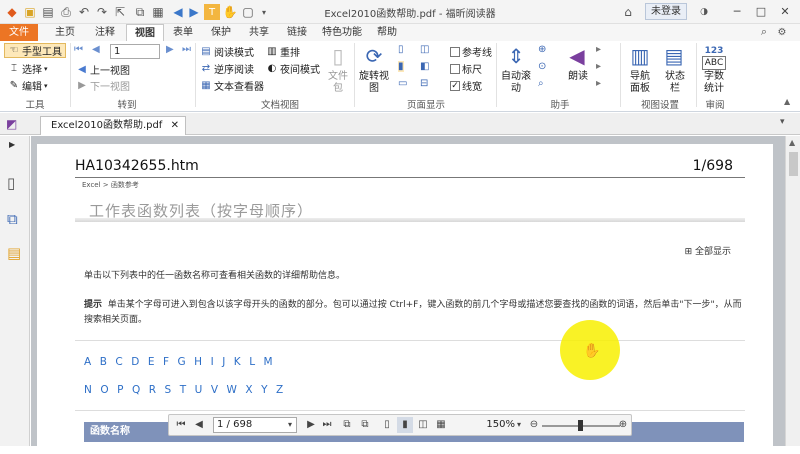  I want to click on rotate-view-label: 旋转视图, so click(374, 83).